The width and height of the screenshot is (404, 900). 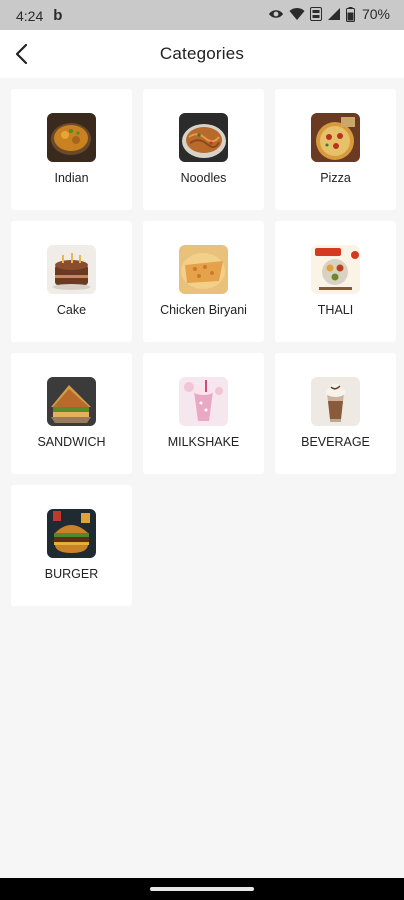 I want to click on category-card-indian: Indian, so click(x=71, y=149).